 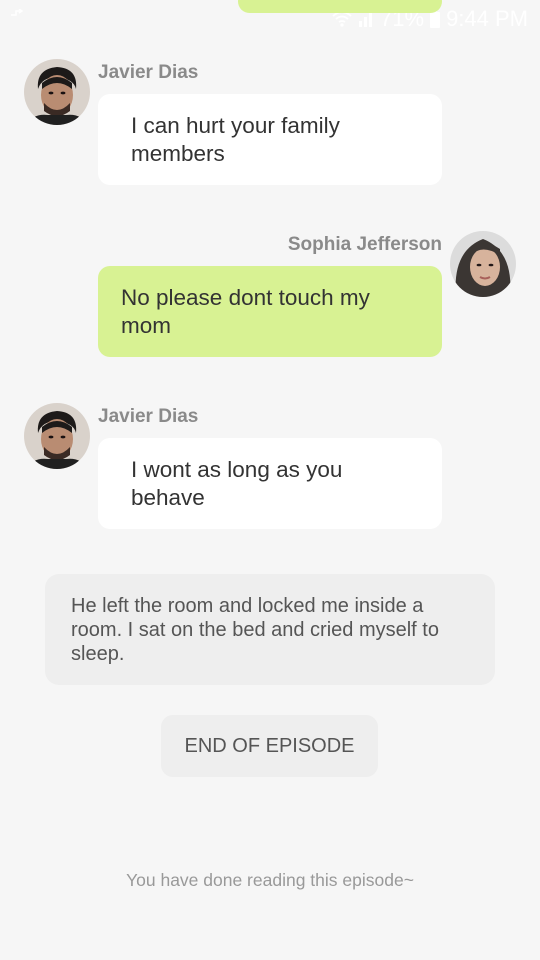 I want to click on message-text: I wont as long as you behave, so click(x=237, y=483).